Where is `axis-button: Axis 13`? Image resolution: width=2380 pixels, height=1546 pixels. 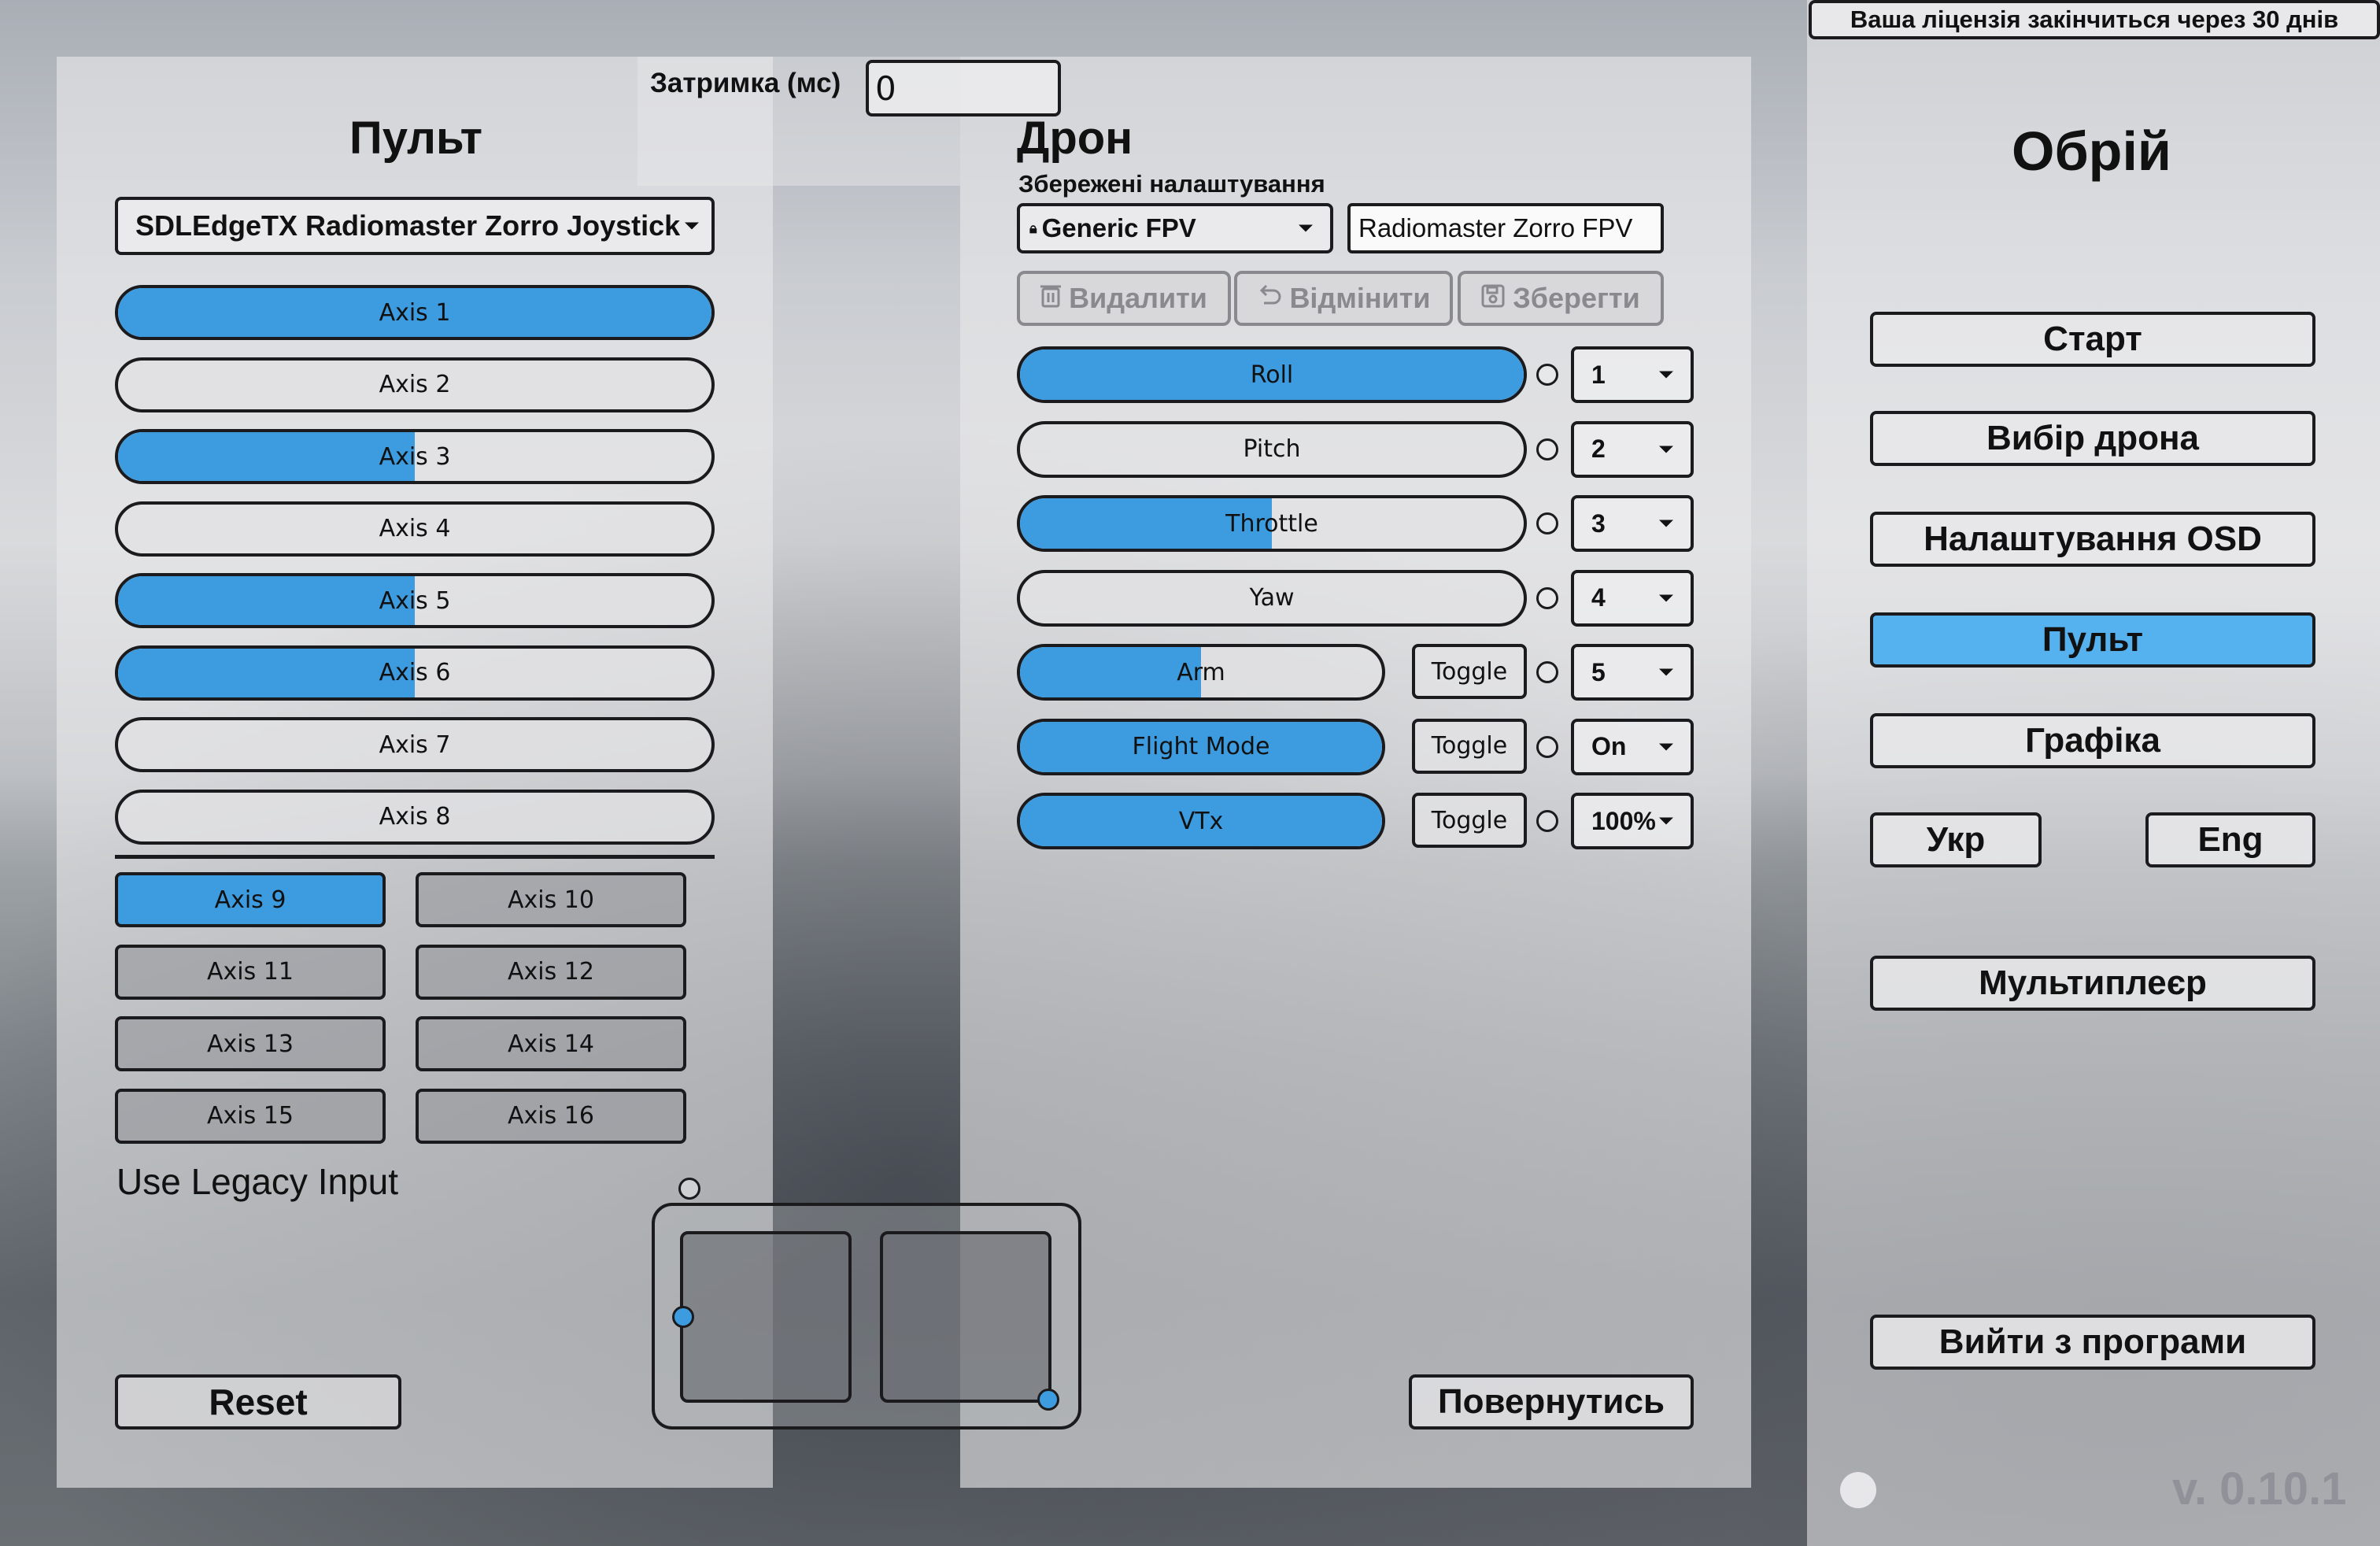 axis-button: Axis 13 is located at coordinates (250, 1043).